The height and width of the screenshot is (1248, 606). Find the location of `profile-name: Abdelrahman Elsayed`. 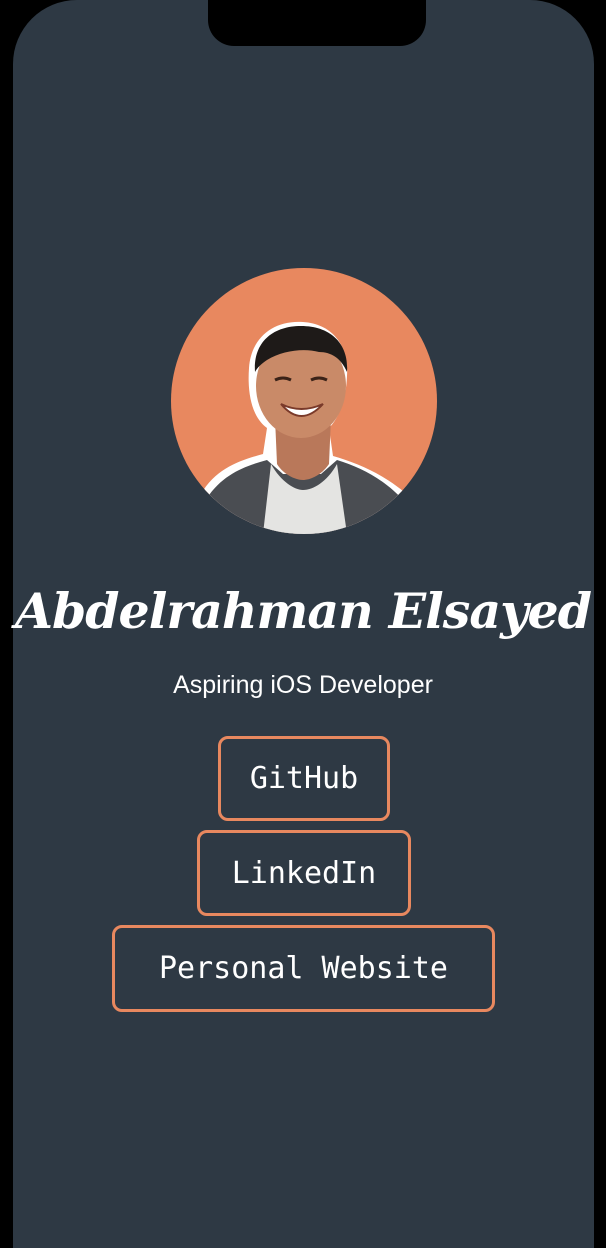

profile-name: Abdelrahman Elsayed is located at coordinates (303, 611).